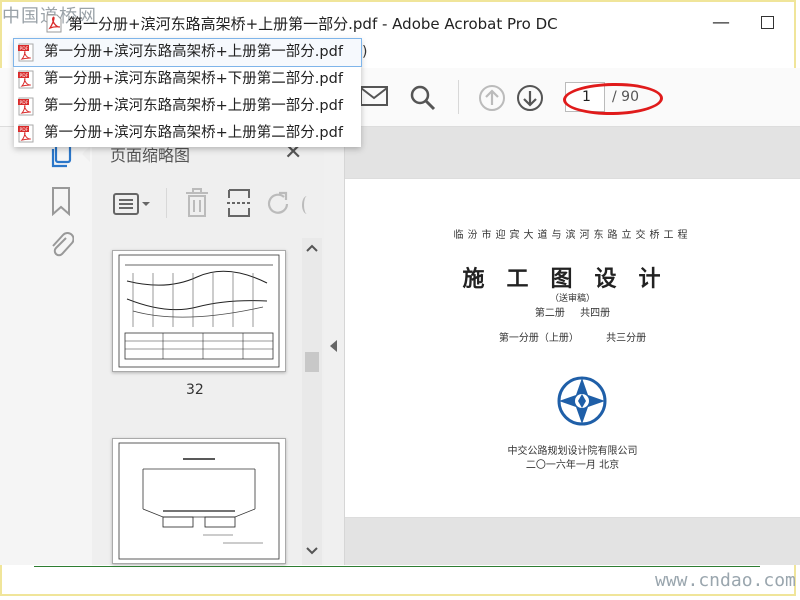  Describe the element at coordinates (422, 97) in the screenshot. I see `search-icon` at that location.